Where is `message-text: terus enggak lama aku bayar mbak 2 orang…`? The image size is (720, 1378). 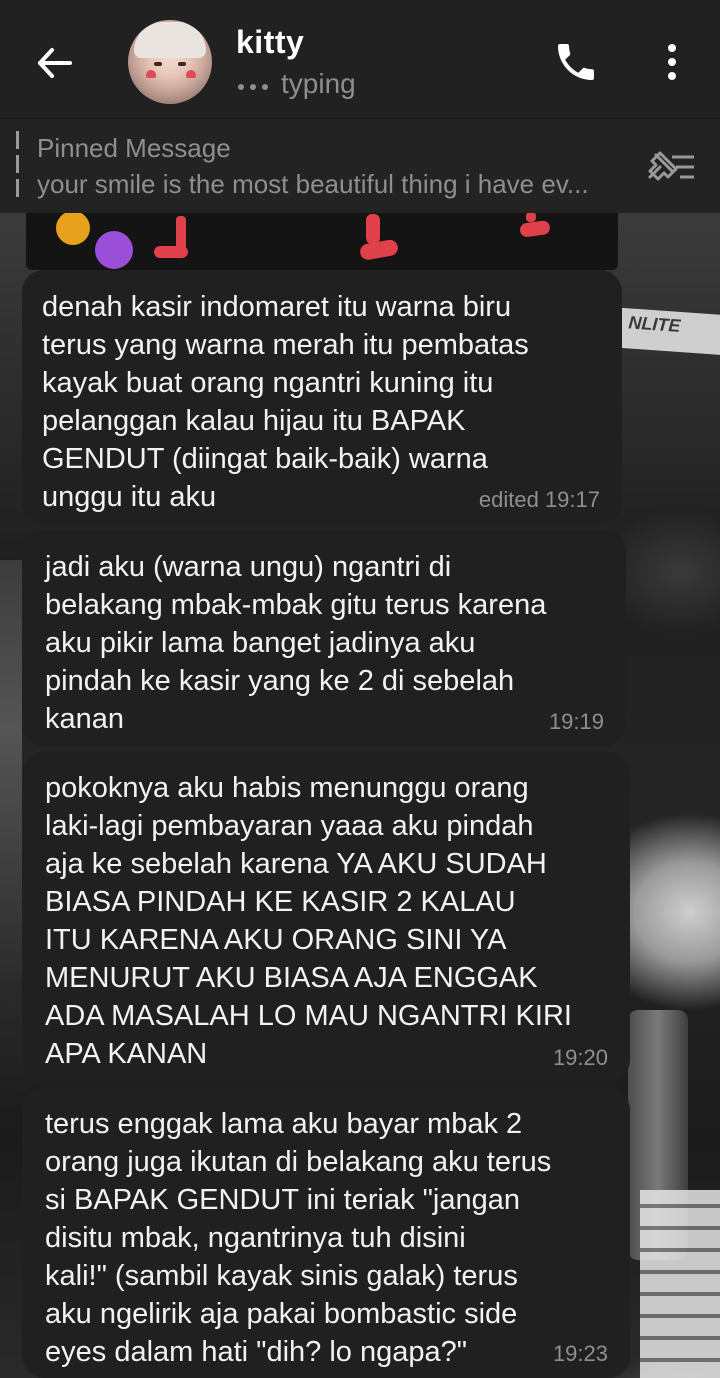
message-text: terus enggak lama aku bayar mbak 2 orang… is located at coordinates (298, 1238).